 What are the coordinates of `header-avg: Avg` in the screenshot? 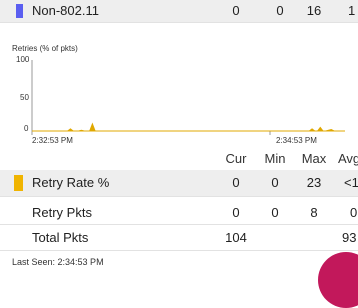 It's located at (348, 158).